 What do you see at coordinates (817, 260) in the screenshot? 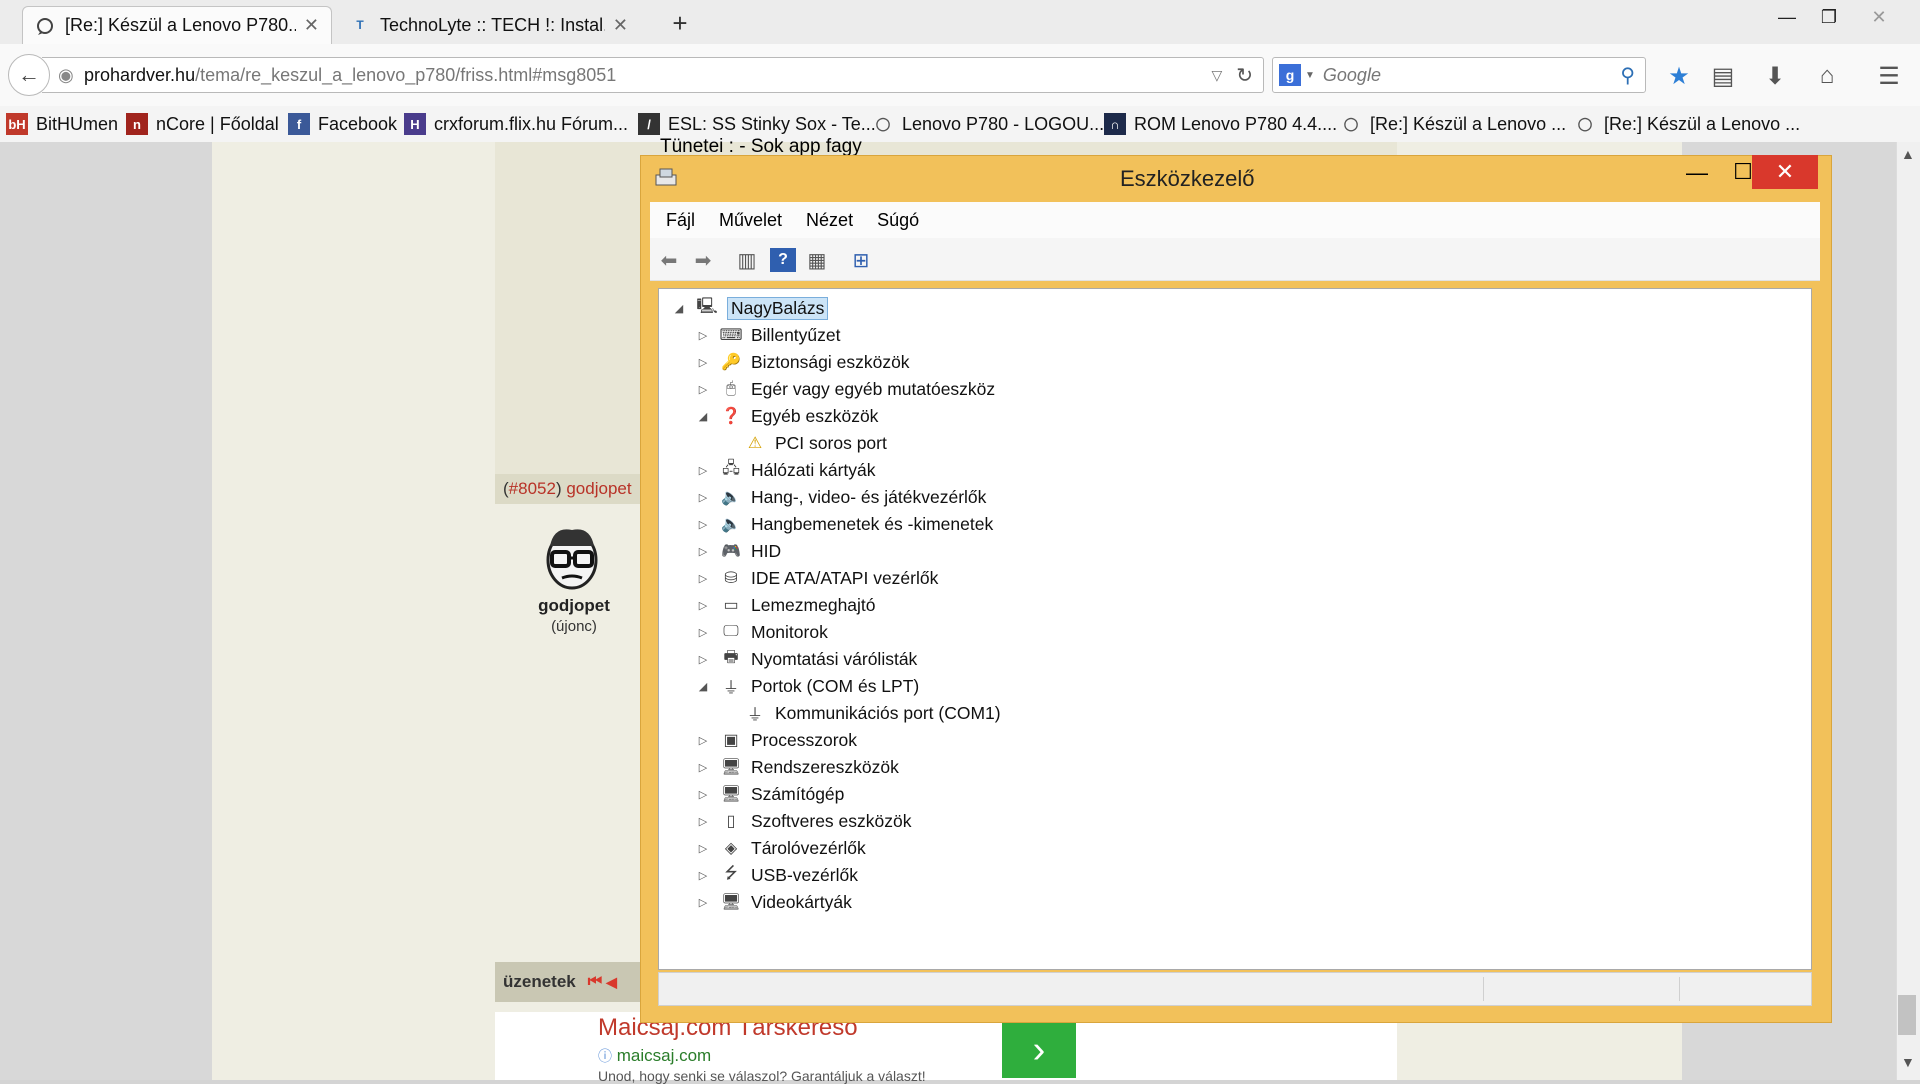
I see `properties-icon: ▦` at bounding box center [817, 260].